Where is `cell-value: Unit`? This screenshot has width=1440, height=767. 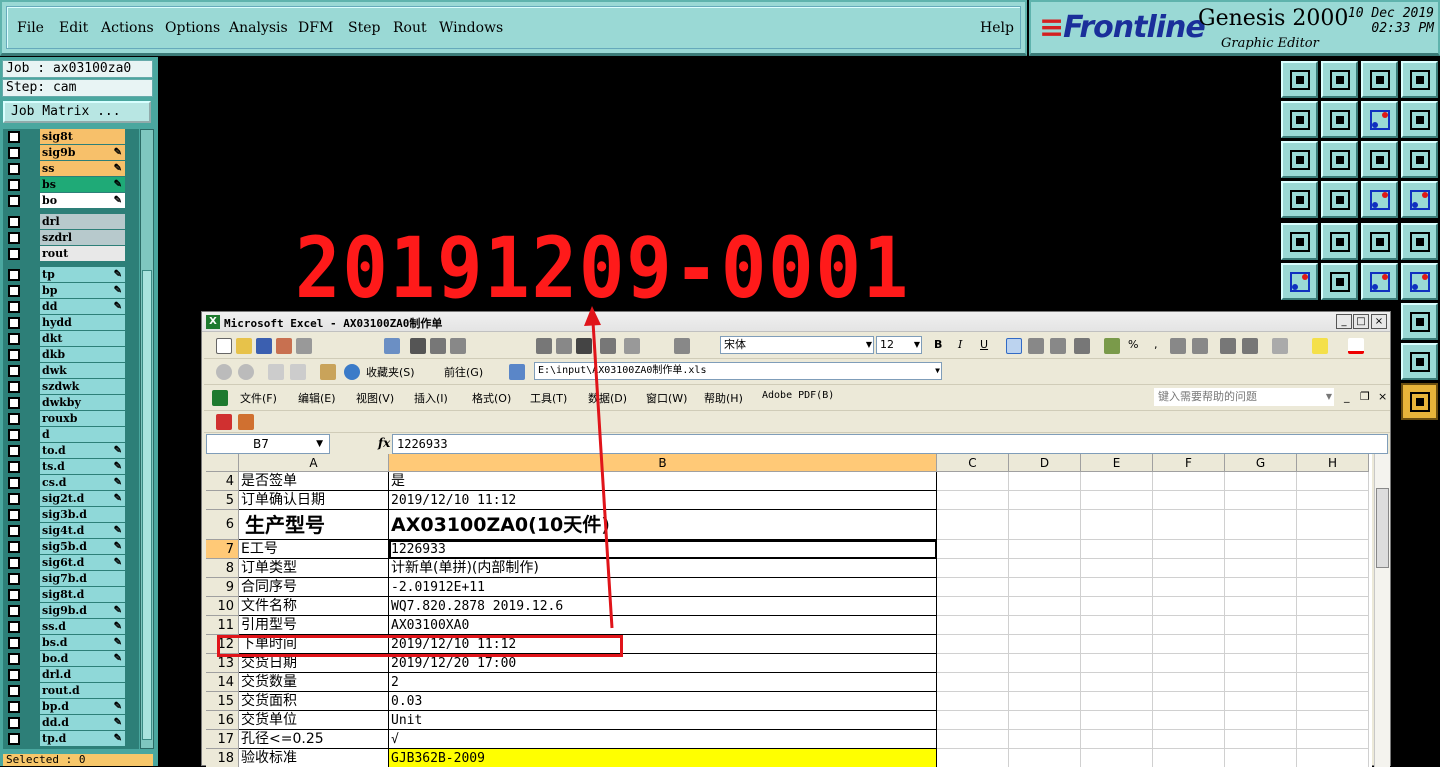 cell-value: Unit is located at coordinates (663, 720).